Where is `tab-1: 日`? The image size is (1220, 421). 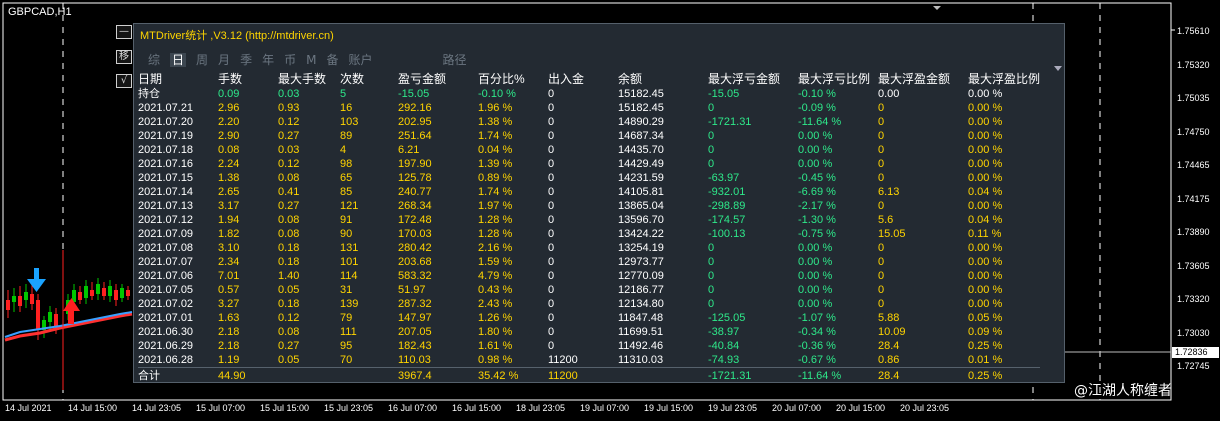 tab-1: 日 is located at coordinates (178, 60).